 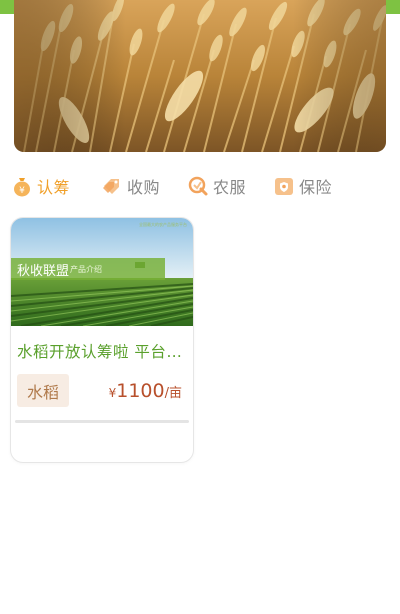 I want to click on price-currency: ¥, so click(x=112, y=393).